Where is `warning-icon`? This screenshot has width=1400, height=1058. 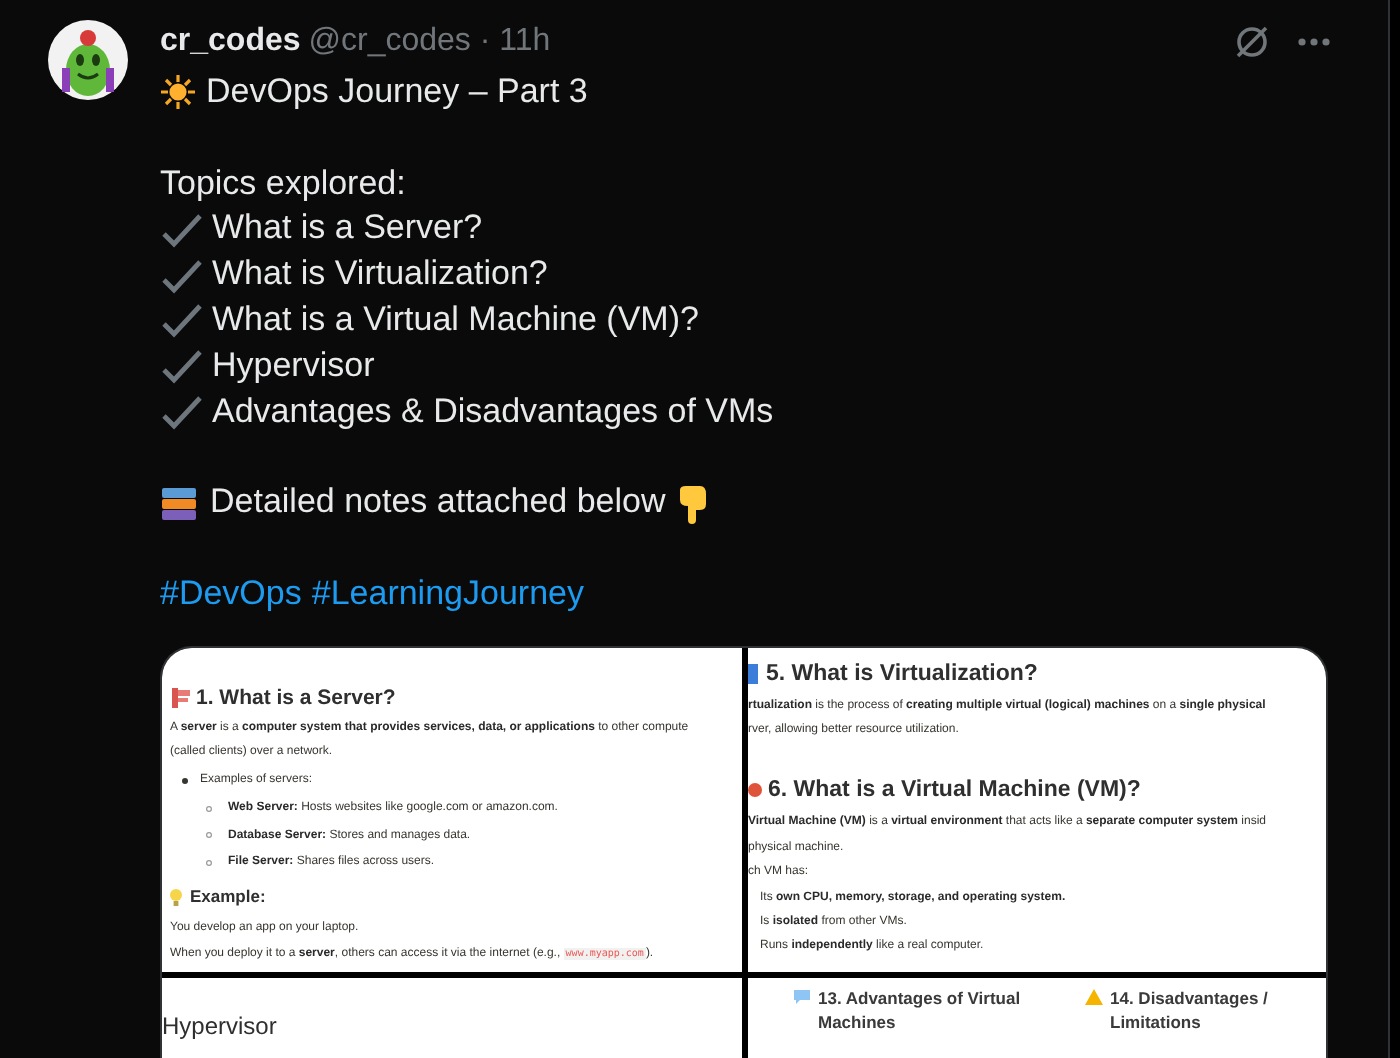
warning-icon is located at coordinates (1094, 996).